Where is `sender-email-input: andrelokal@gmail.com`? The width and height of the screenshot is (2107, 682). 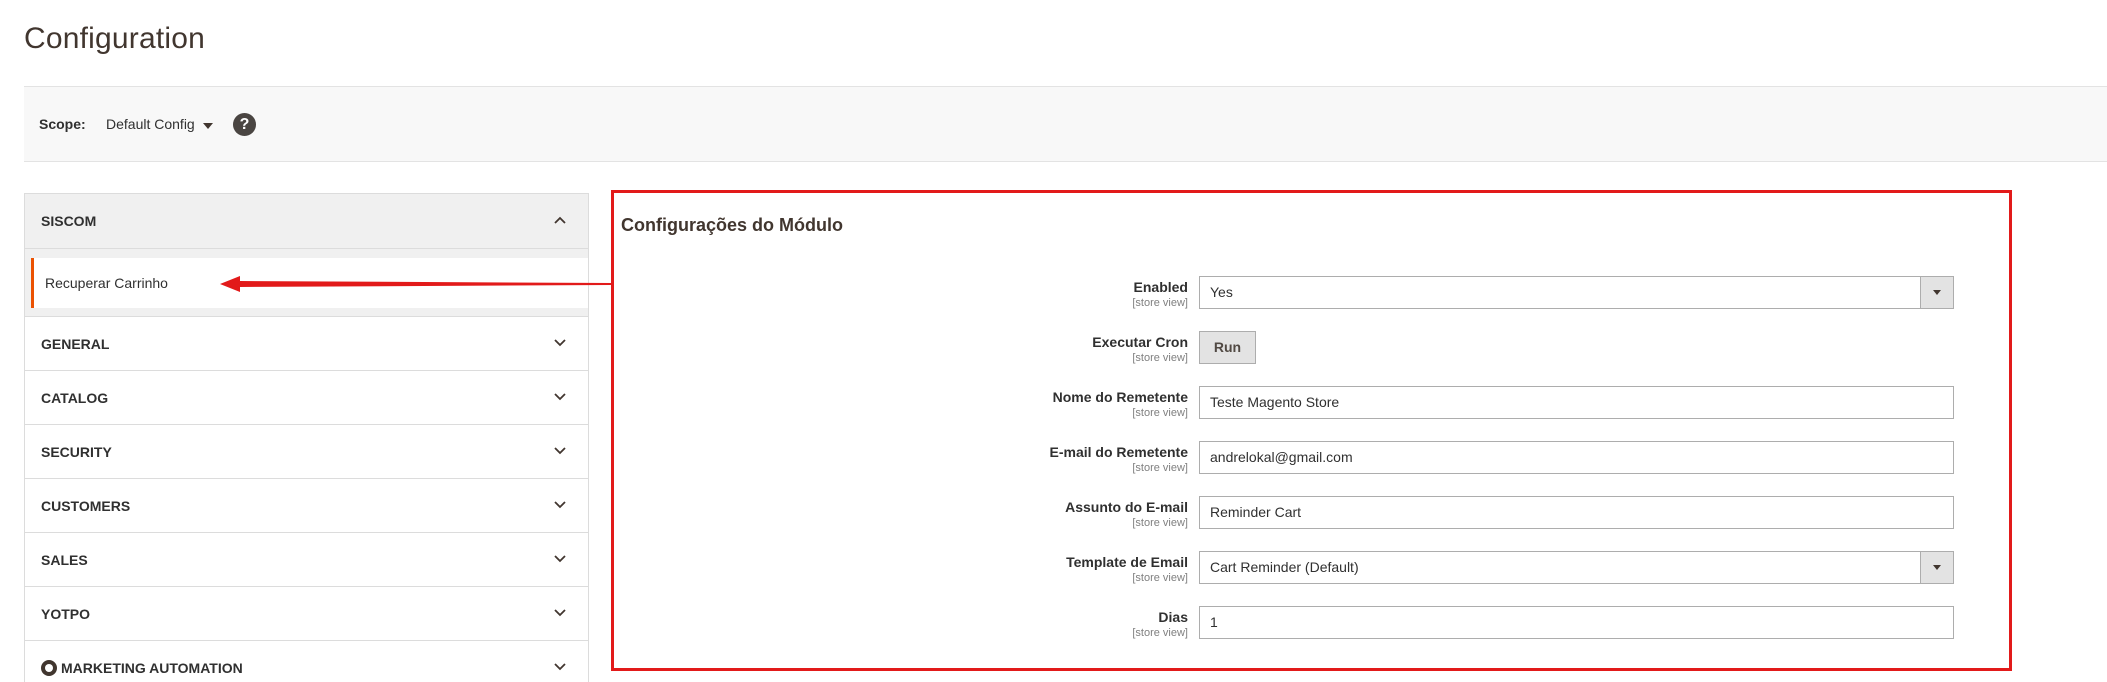
sender-email-input: andrelokal@gmail.com is located at coordinates (1576, 457).